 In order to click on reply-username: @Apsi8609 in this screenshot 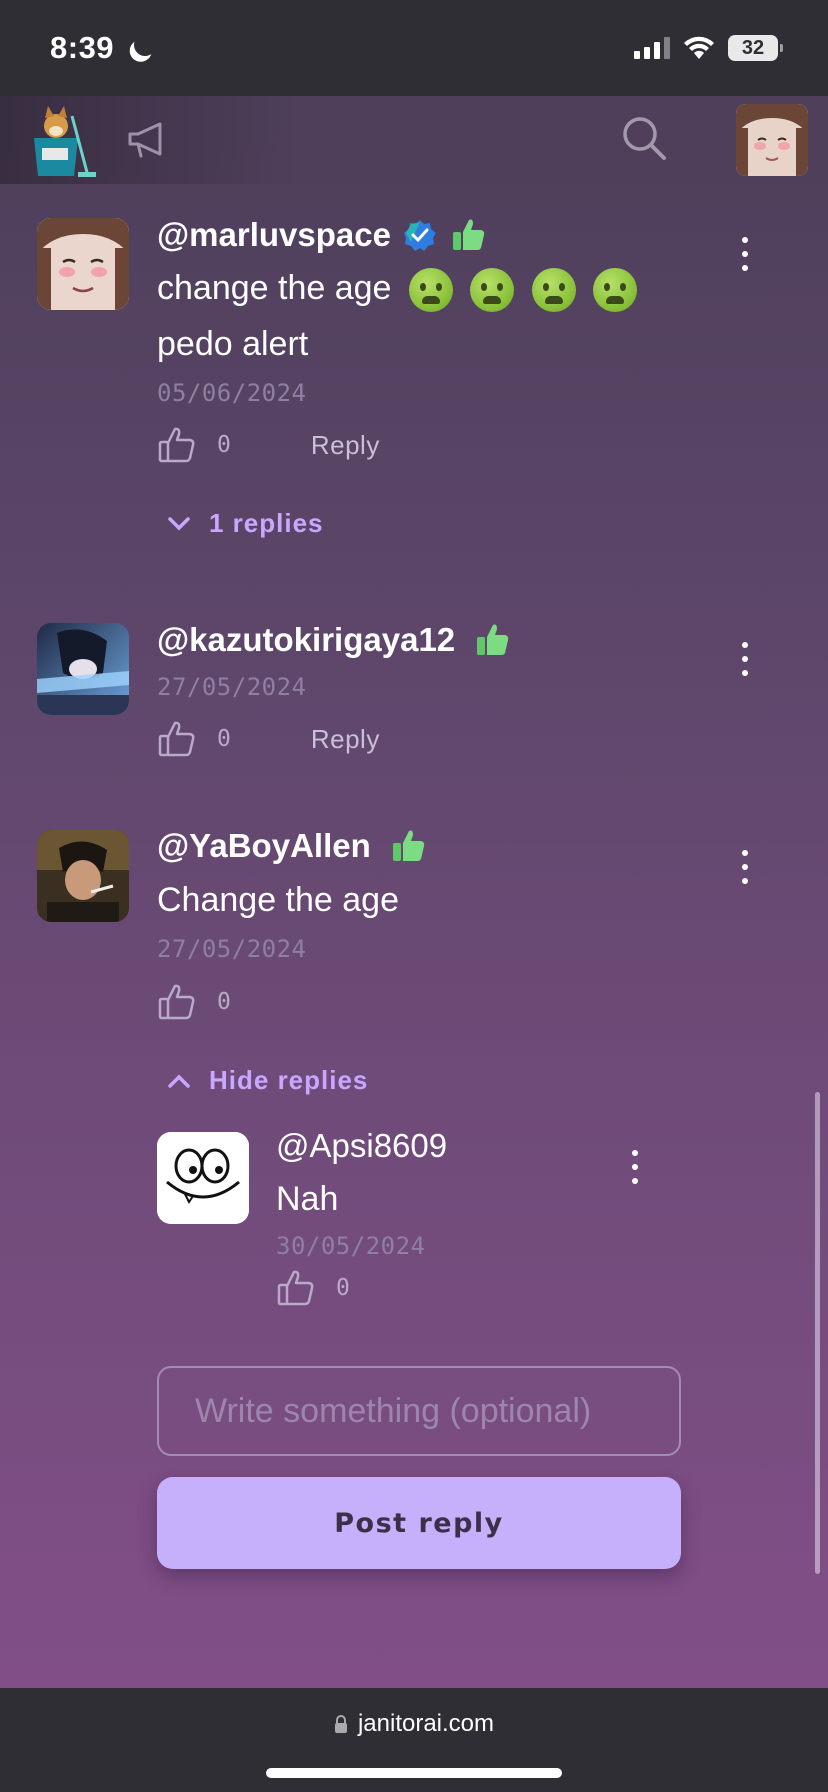, I will do `click(361, 1146)`.